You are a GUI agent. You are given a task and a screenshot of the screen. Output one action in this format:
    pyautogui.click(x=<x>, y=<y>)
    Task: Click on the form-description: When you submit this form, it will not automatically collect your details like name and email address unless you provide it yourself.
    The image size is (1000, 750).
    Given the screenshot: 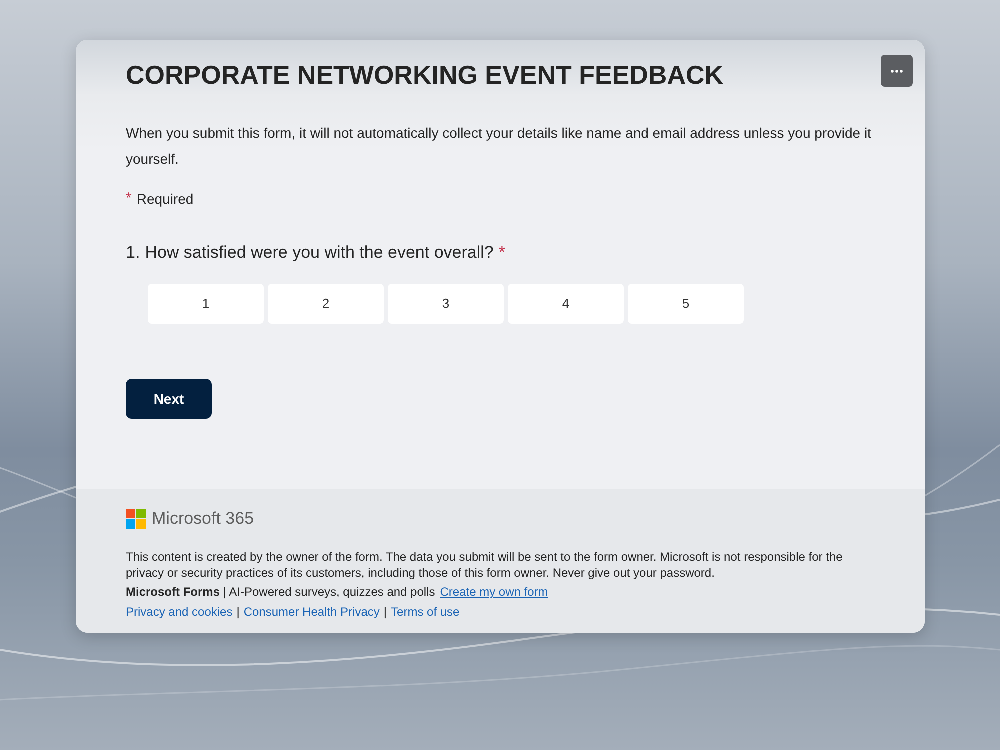 What is the action you would take?
    pyautogui.click(x=499, y=146)
    